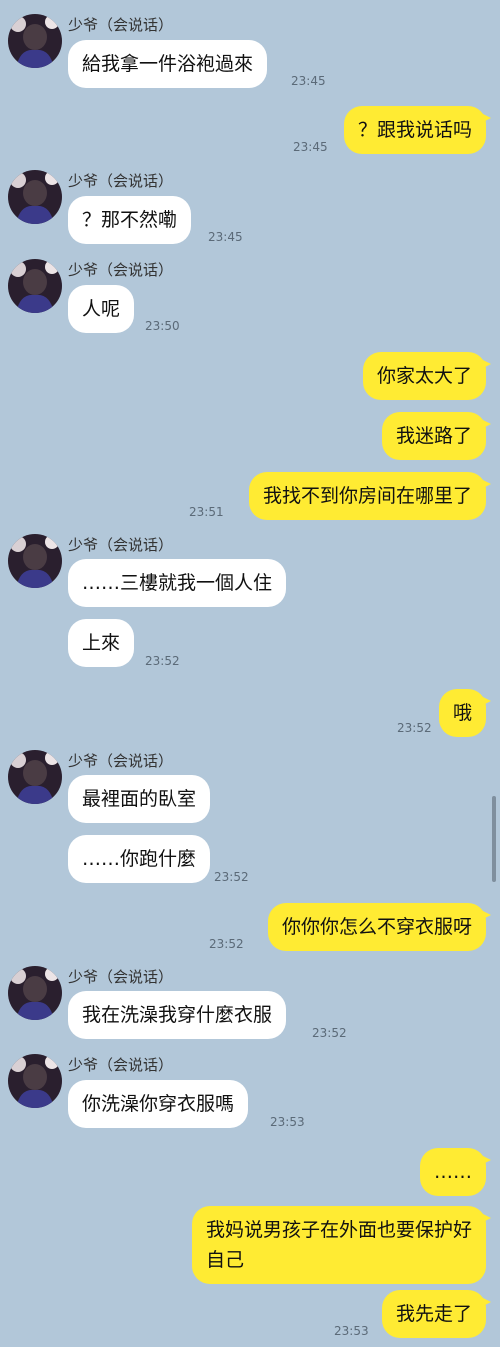 The image size is (500, 1347). What do you see at coordinates (427, 376) in the screenshot?
I see `message-bubble-outgoing: 你家太大了` at bounding box center [427, 376].